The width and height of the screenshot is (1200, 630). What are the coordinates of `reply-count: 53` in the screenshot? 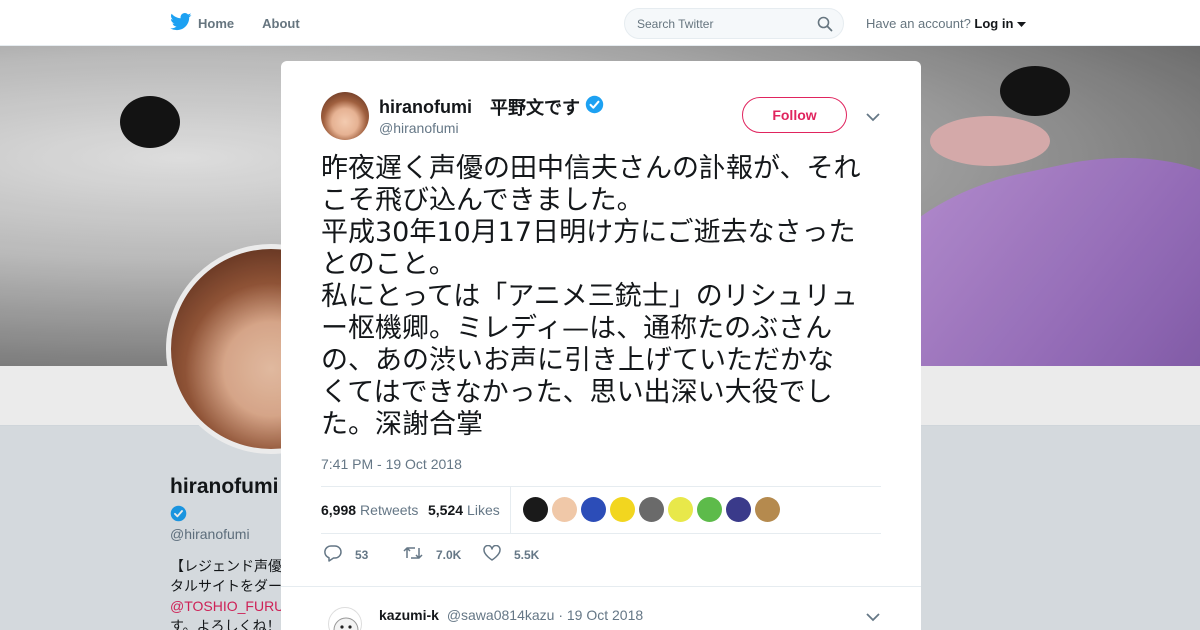 It's located at (362, 555).